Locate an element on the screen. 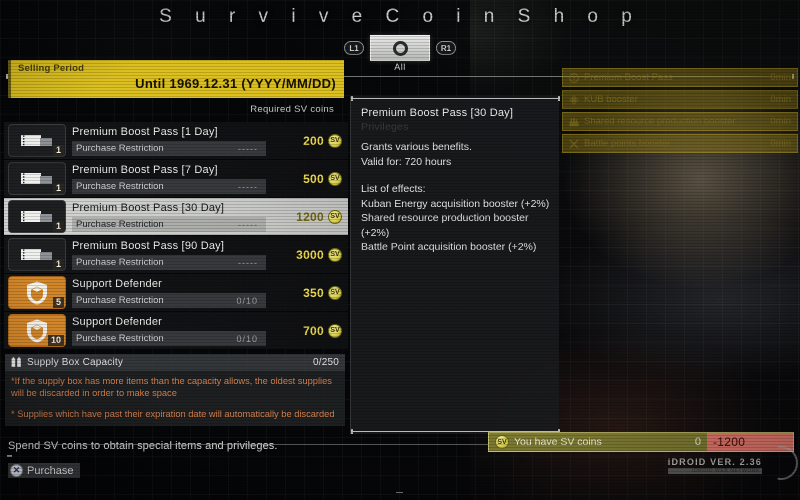  detail-title: Premium Boost Pass [30 Day] is located at coordinates (437, 113).